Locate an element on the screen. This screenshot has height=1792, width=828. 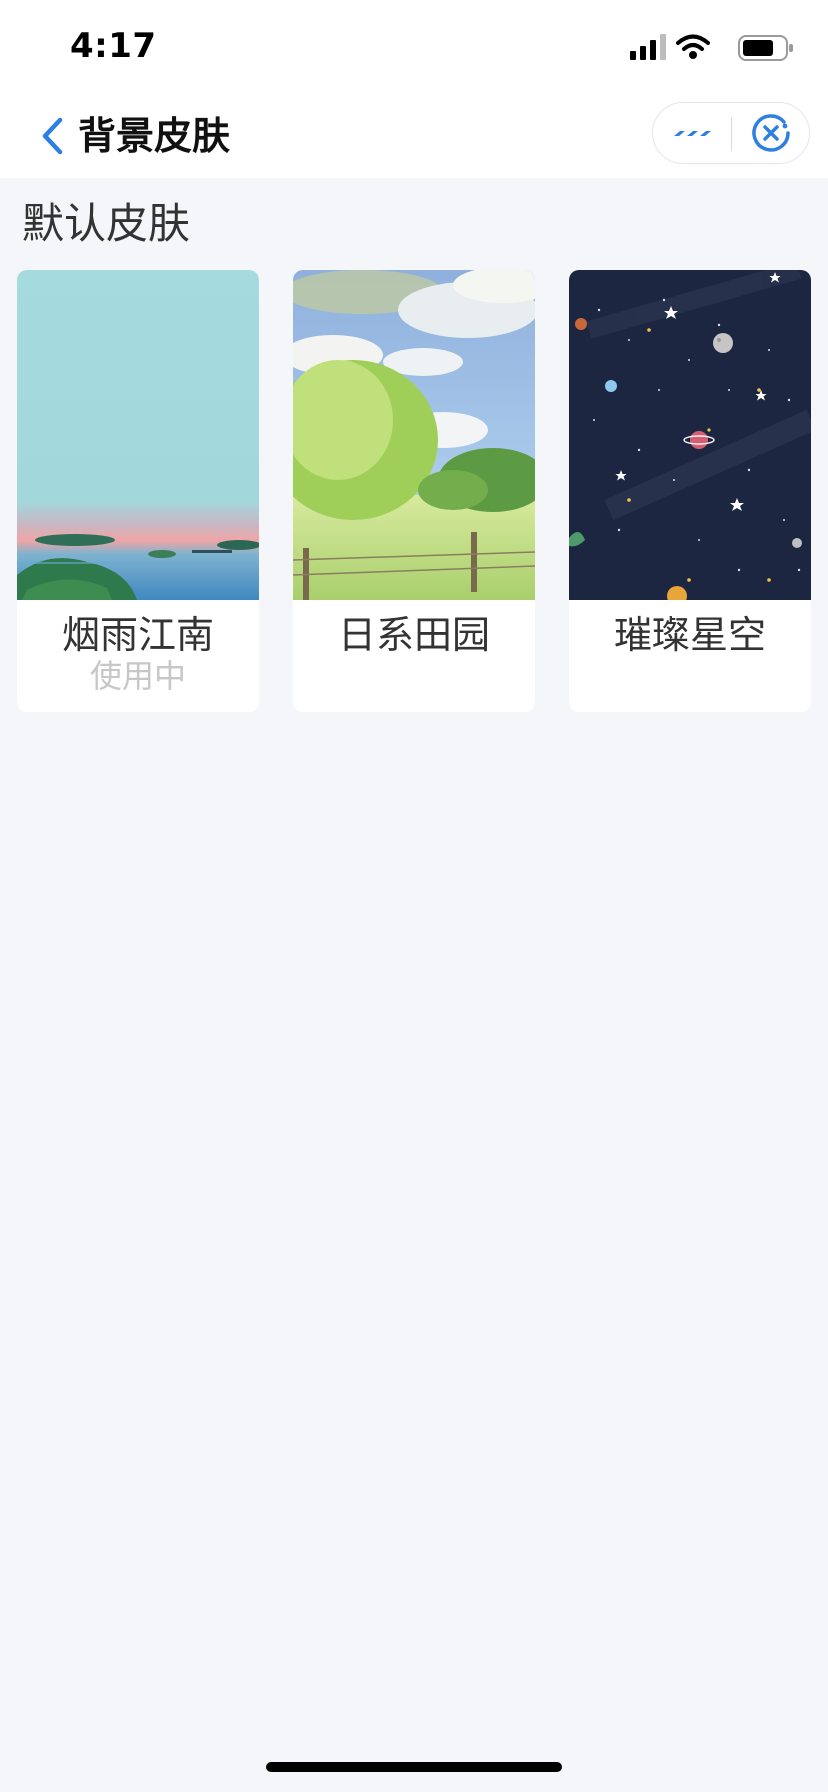
skin-status-in-use: 使用中 is located at coordinates (137, 676).